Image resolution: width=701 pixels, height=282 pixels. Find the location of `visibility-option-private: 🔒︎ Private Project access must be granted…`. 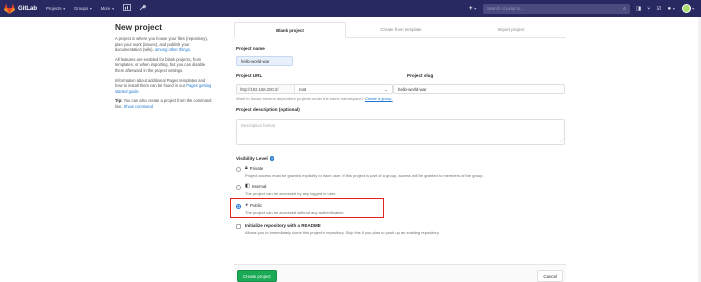

visibility-option-private: 🔒︎ Private Project access must be granted… is located at coordinates (360, 172).